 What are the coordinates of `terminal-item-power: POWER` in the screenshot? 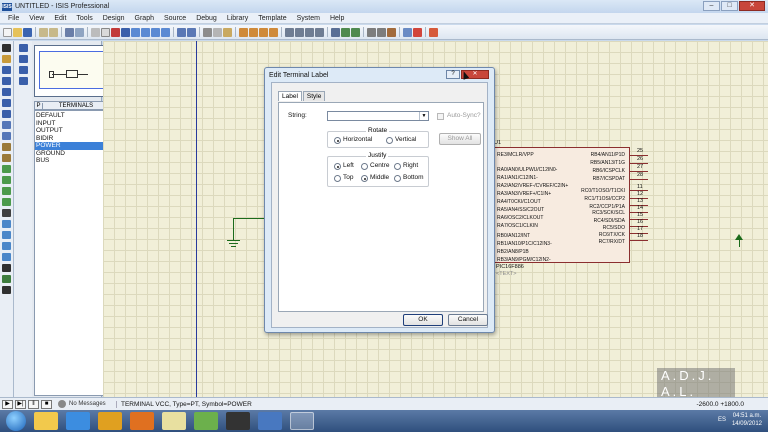 It's located at (72, 146).